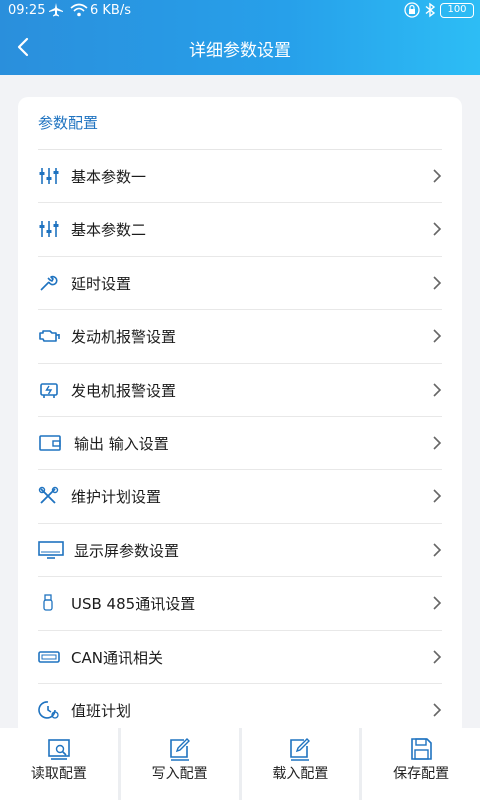 The height and width of the screenshot is (800, 480). Describe the element at coordinates (412, 10) in the screenshot. I see `lock-icon` at that location.